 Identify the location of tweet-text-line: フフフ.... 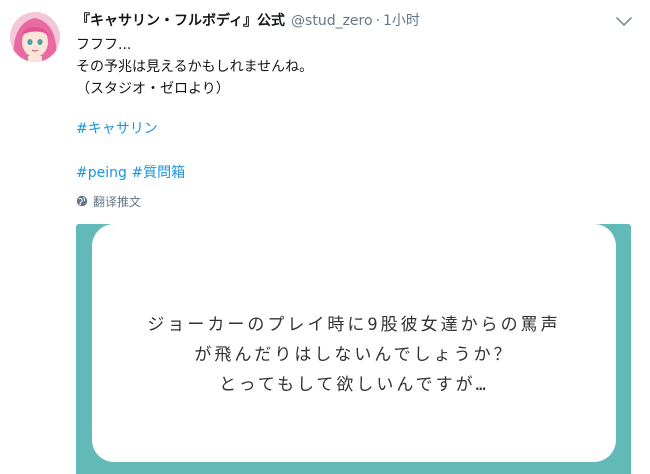
(104, 45).